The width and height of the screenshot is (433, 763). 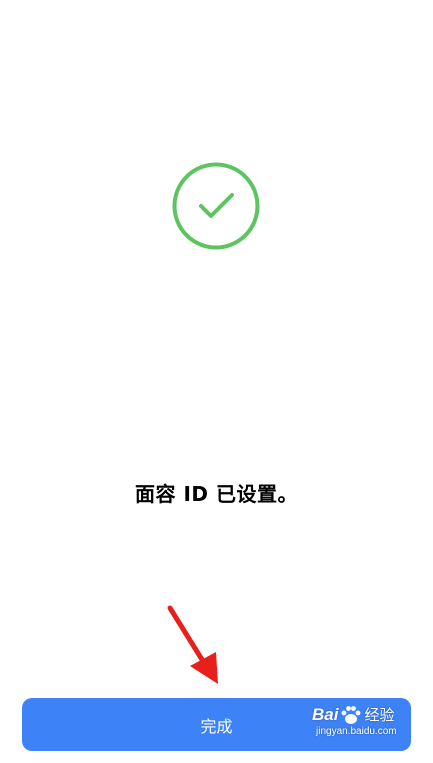 I want to click on red-arrow-annotation, so click(x=192, y=644).